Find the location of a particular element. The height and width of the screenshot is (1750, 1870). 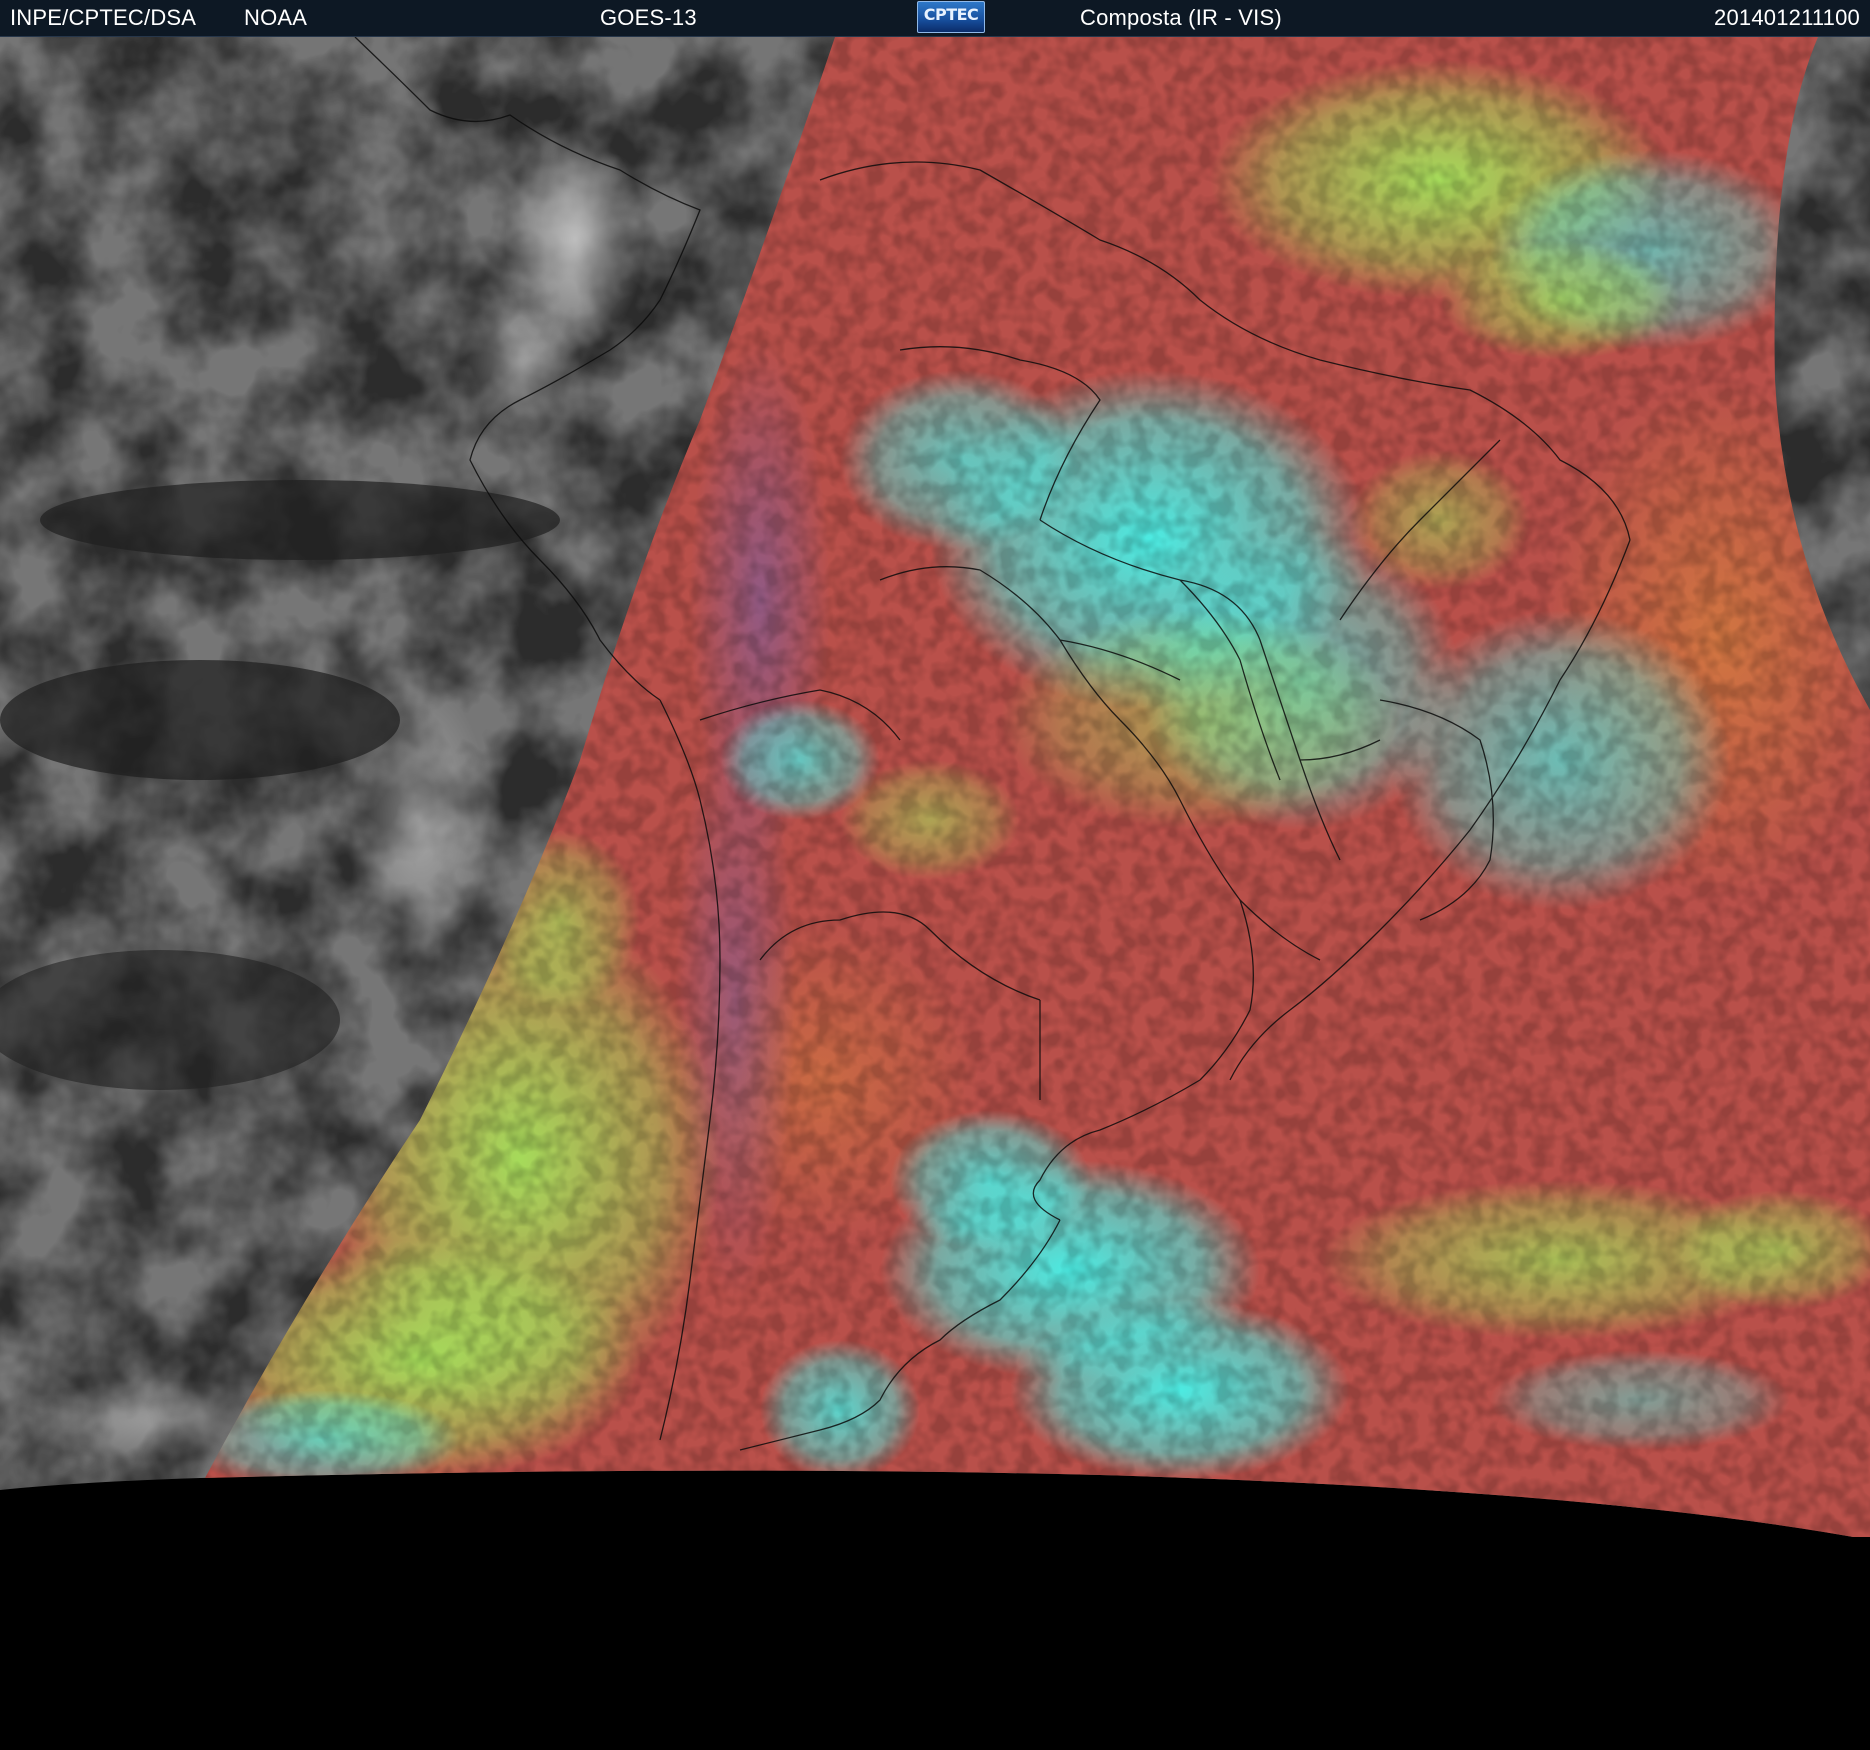

agency-label: INPE/CPTEC/DSA is located at coordinates (103, 17).